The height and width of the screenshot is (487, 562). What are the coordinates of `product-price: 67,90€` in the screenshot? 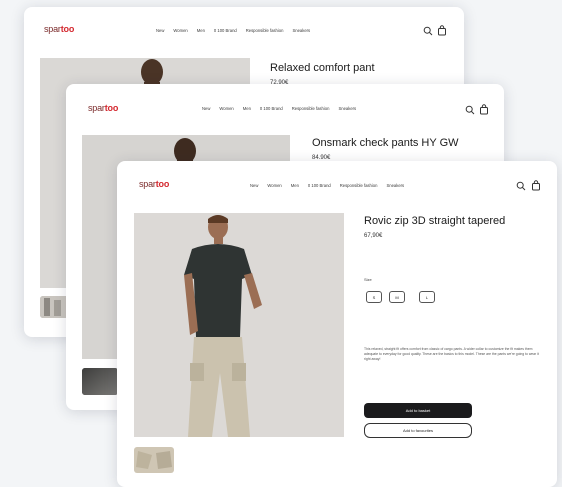 It's located at (373, 236).